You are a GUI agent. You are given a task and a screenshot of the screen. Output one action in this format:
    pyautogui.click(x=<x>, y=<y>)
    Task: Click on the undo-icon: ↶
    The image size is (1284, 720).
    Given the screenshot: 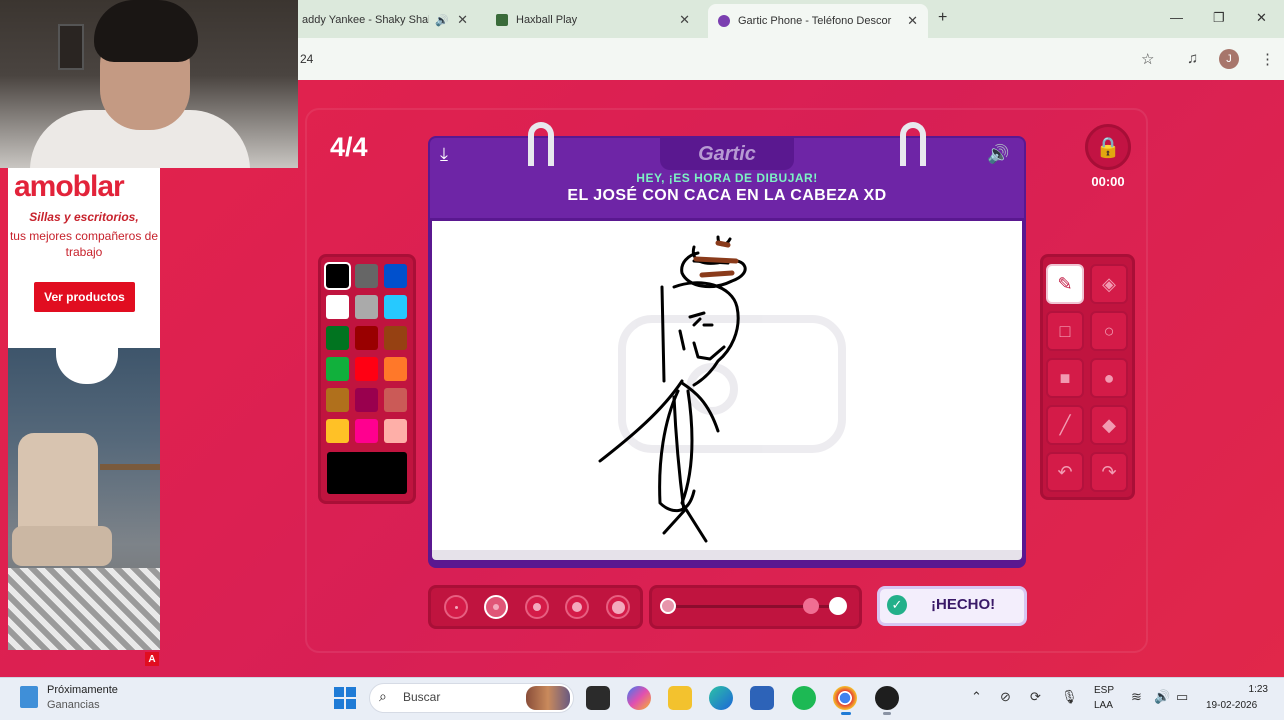 What is the action you would take?
    pyautogui.click(x=1065, y=472)
    